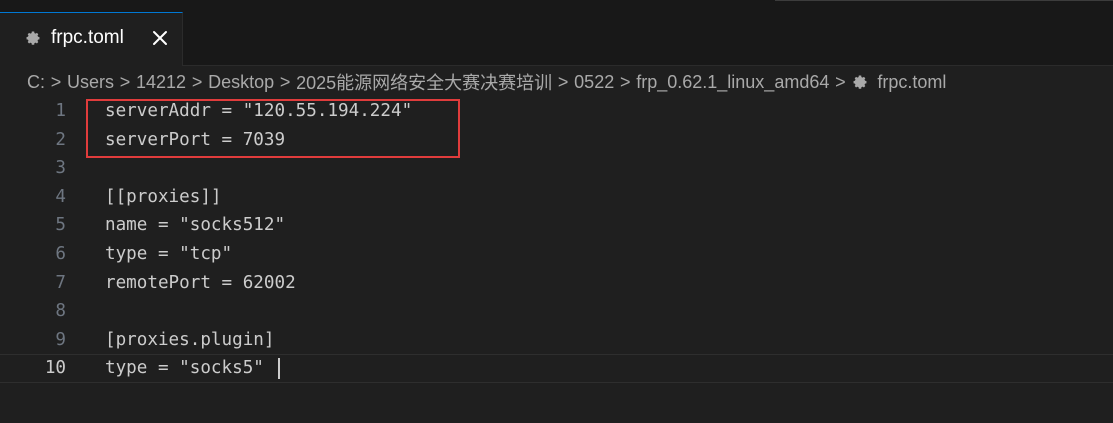 Image resolution: width=1113 pixels, height=423 pixels. I want to click on text-cursor, so click(279, 369).